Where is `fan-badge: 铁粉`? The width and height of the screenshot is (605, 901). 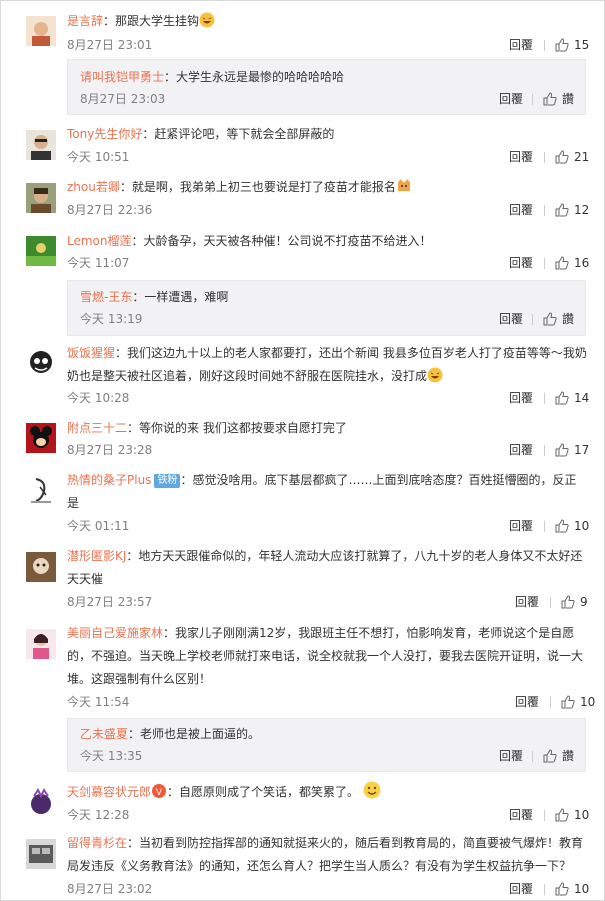 fan-badge: 铁粉 is located at coordinates (167, 481).